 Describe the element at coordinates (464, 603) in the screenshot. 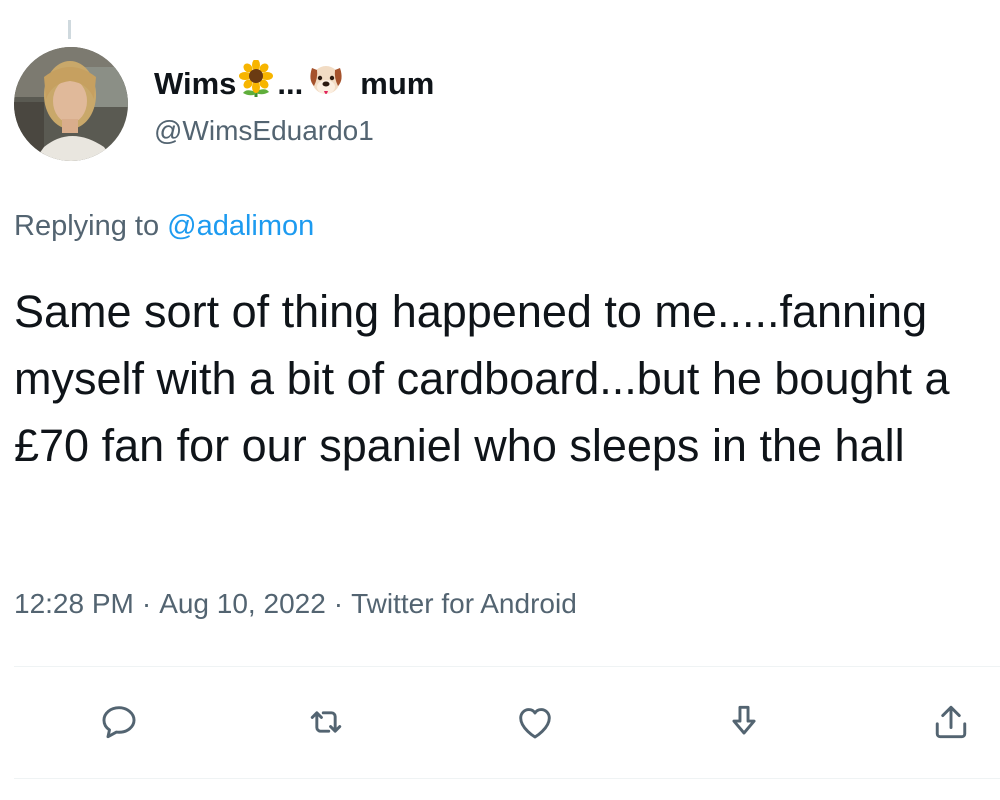

I see `tweet-source: Twitter for Android` at that location.